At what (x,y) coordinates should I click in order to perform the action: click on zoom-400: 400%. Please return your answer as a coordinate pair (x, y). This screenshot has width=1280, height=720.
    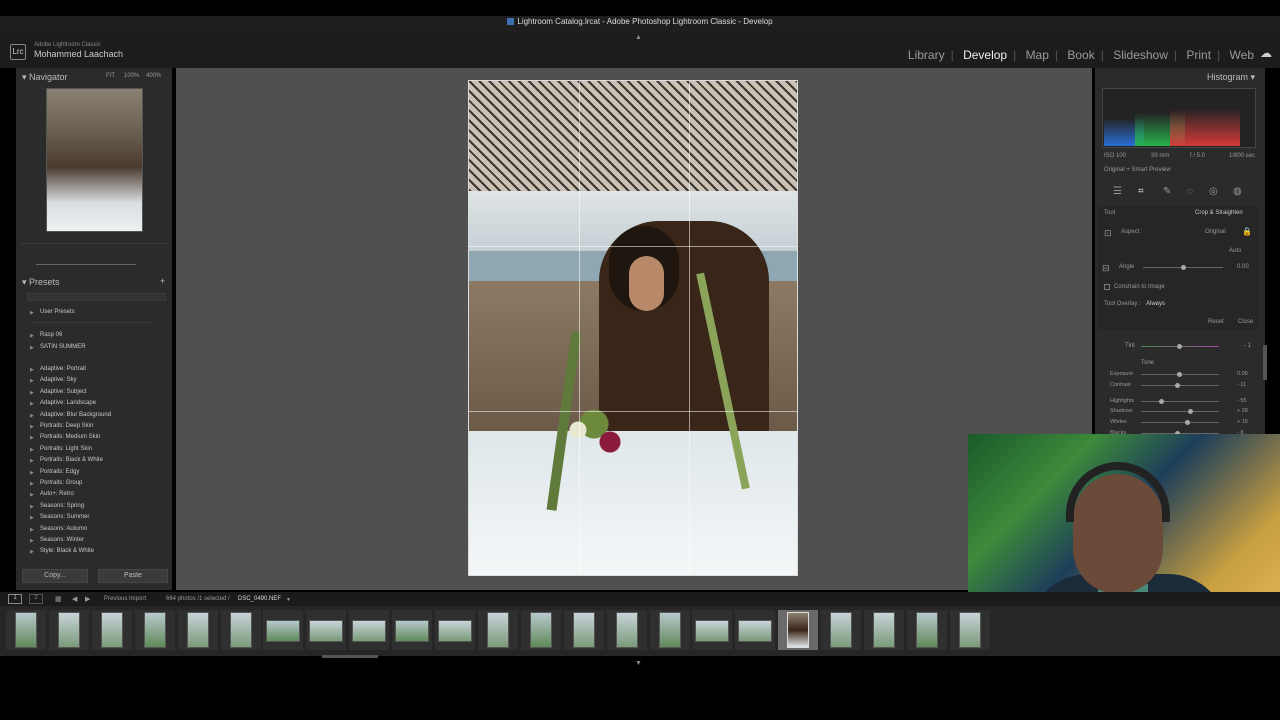
    Looking at the image, I should click on (153, 76).